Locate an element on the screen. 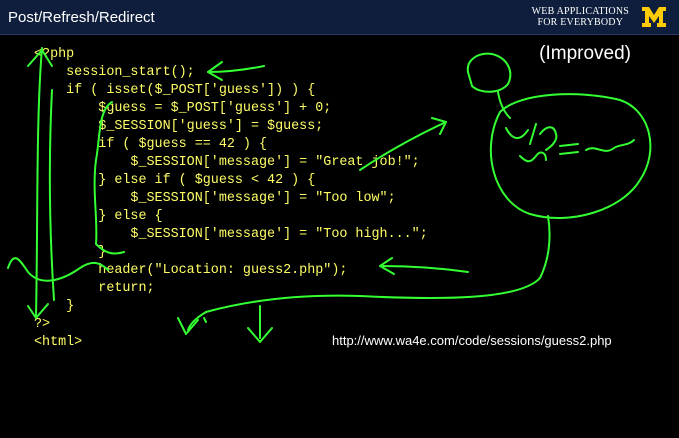 The width and height of the screenshot is (679, 438). slide-title: Post/Refresh/Redirect is located at coordinates (81, 17).